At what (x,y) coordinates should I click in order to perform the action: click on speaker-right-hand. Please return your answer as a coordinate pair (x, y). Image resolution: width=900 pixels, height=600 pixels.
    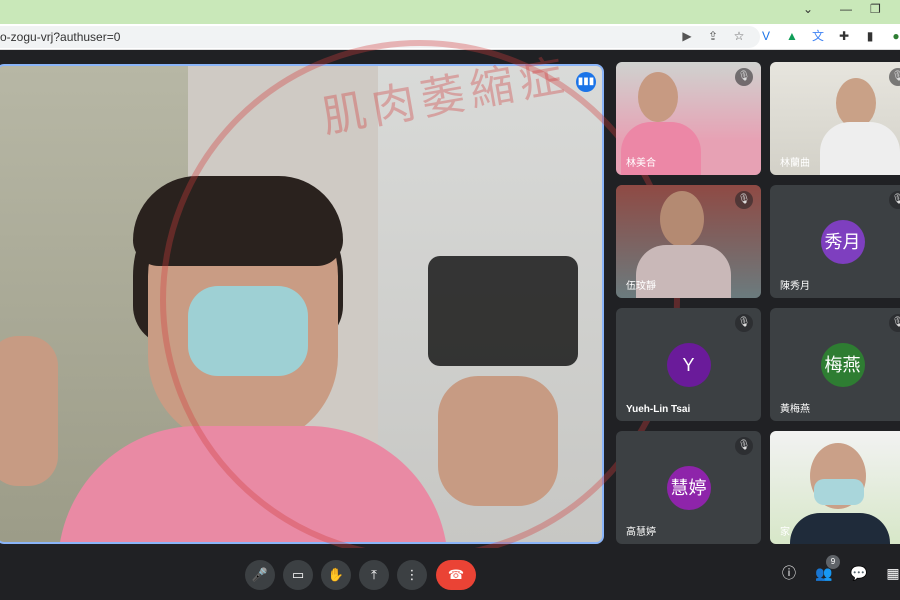
    Looking at the image, I should click on (498, 441).